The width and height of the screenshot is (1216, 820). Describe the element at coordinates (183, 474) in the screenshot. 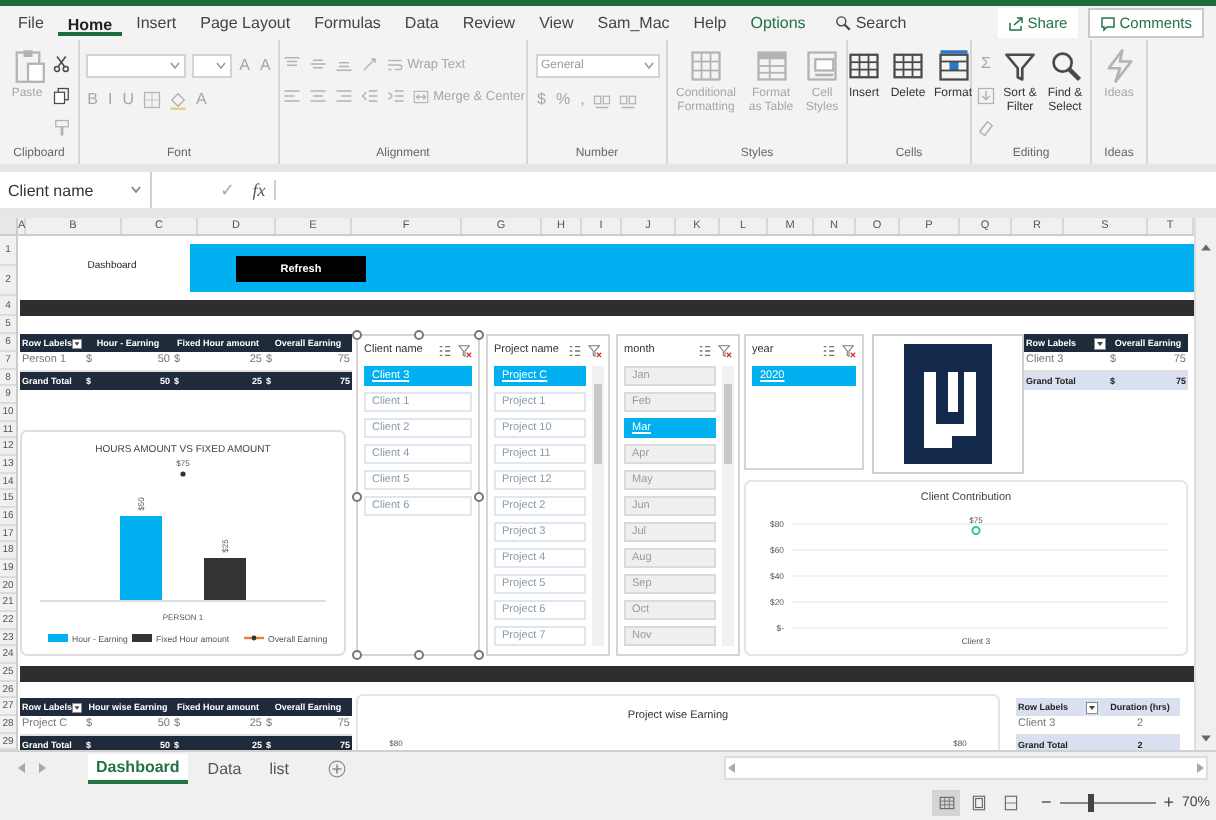

I see `data-point` at that location.